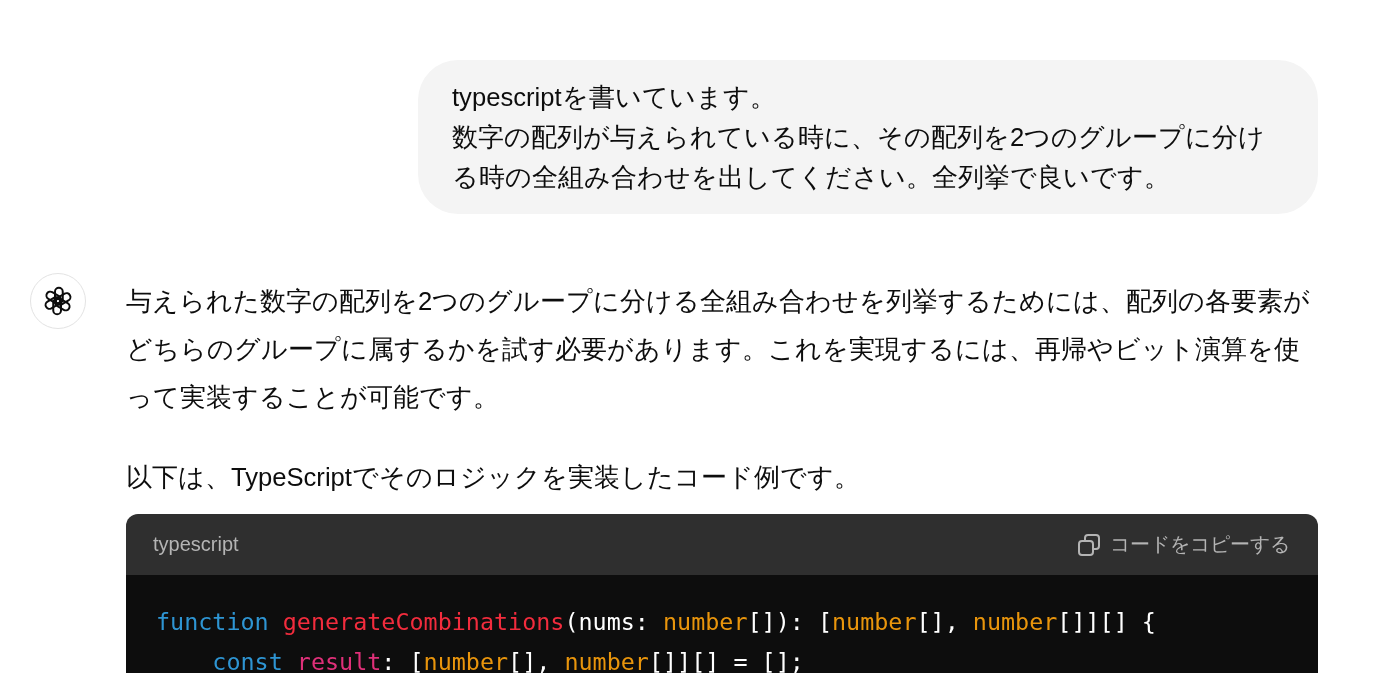 This screenshot has height=673, width=1400. What do you see at coordinates (1184, 544) in the screenshot?
I see `copy-button: コードをコピーする` at bounding box center [1184, 544].